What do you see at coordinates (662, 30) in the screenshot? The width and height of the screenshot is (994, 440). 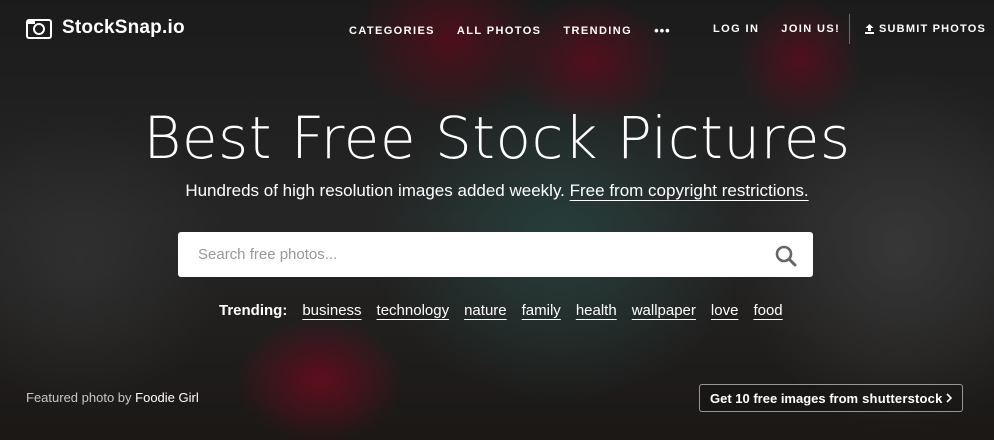 I see `more-menu-icon: •••` at bounding box center [662, 30].